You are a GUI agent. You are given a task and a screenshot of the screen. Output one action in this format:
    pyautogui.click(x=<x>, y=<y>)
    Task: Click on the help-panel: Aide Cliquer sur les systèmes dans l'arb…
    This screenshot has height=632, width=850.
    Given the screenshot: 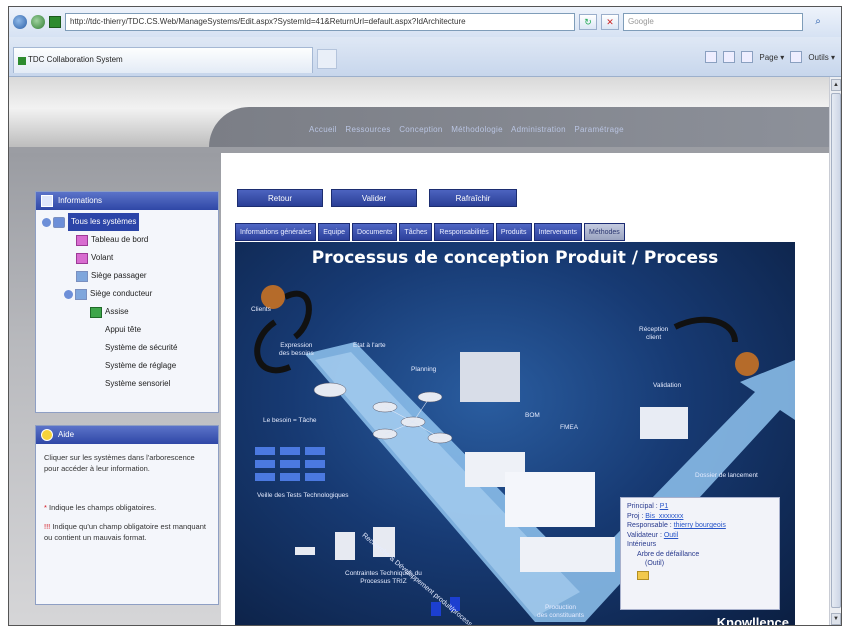 What is the action you would take?
    pyautogui.click(x=127, y=515)
    